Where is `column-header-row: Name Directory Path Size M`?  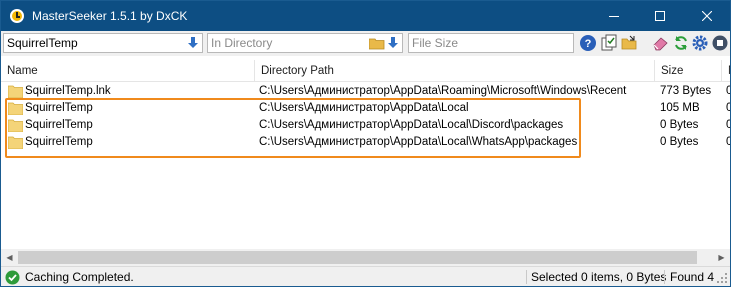 column-header-row: Name Directory Path Size M is located at coordinates (365, 71).